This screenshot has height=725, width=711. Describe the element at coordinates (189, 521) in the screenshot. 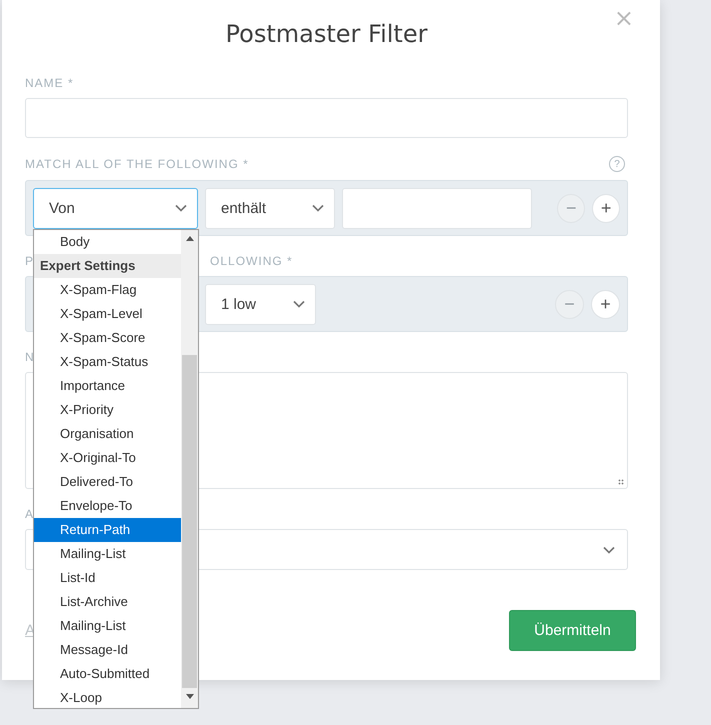

I see `scrollbar-thumb` at that location.